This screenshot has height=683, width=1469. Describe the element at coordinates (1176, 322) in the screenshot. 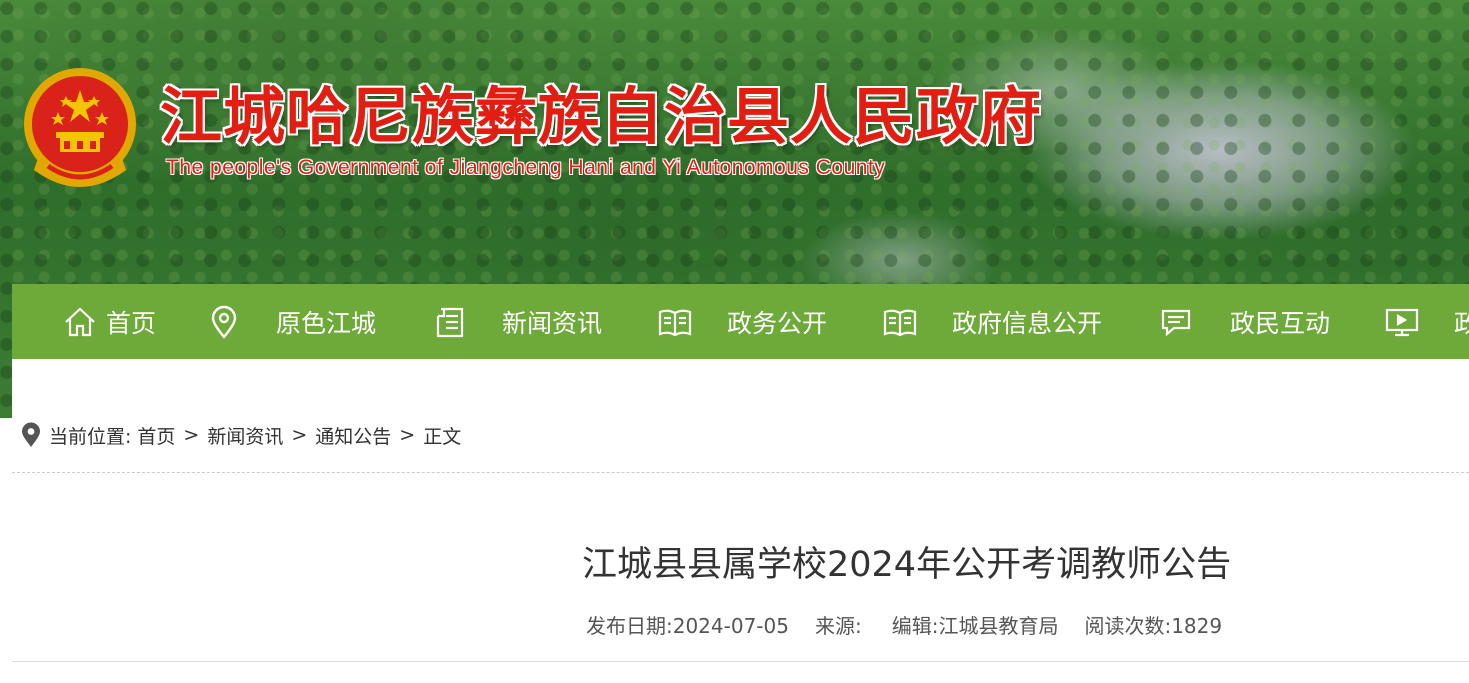

I see `chat-icon` at that location.